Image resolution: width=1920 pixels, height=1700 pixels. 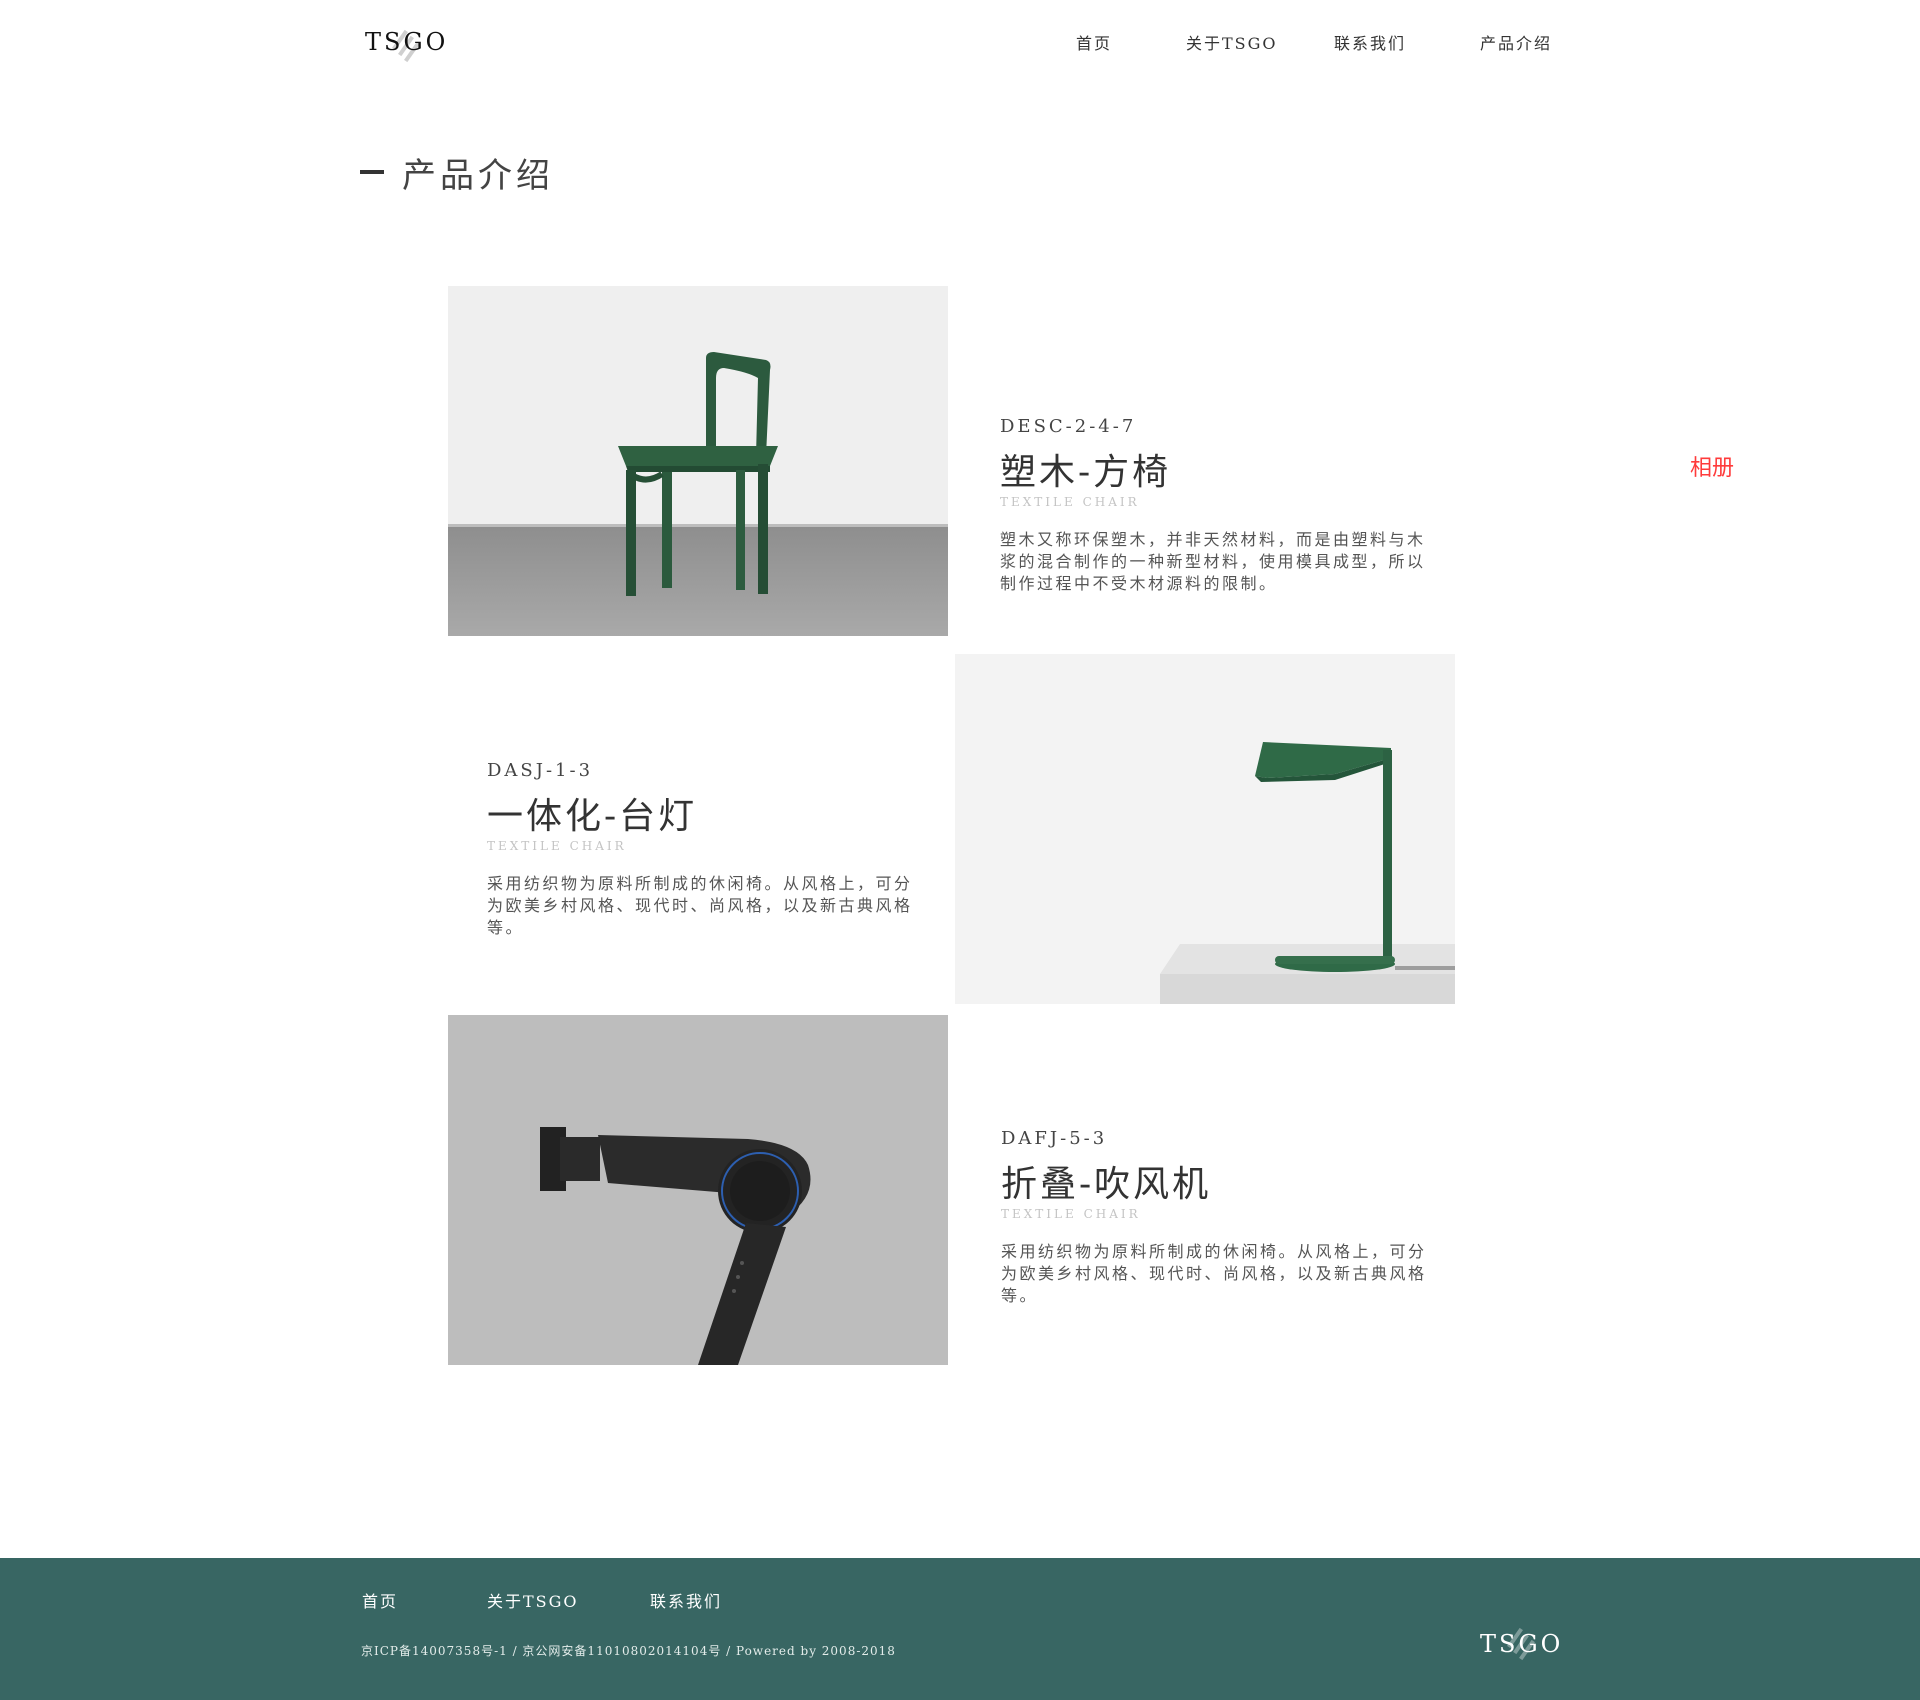 What do you see at coordinates (540, 770) in the screenshot?
I see `product-code: DASJ-1-3` at bounding box center [540, 770].